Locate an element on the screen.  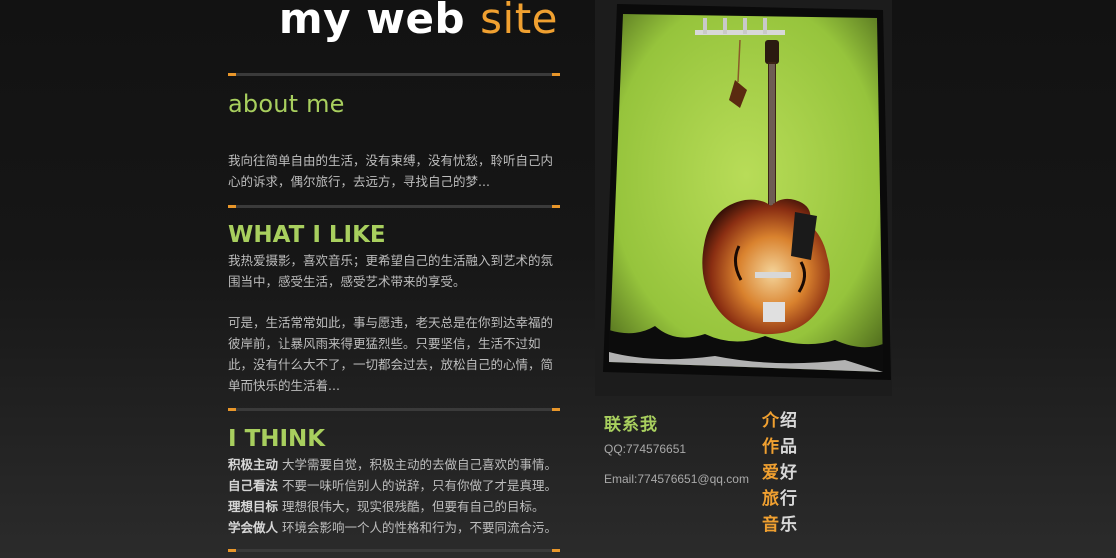
think-item: 积极主动 大学需要自觉，积极主动的去做自己喜欢的事情。 is located at coordinates (398, 464).